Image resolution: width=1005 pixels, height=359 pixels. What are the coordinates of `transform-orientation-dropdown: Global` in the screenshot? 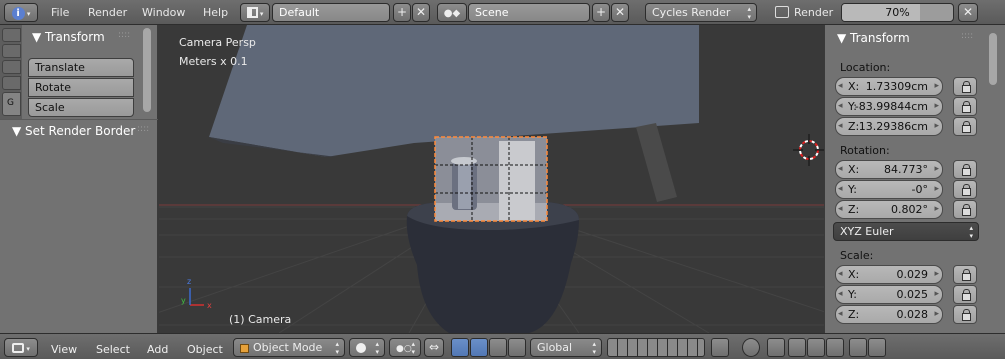 It's located at (566, 347).